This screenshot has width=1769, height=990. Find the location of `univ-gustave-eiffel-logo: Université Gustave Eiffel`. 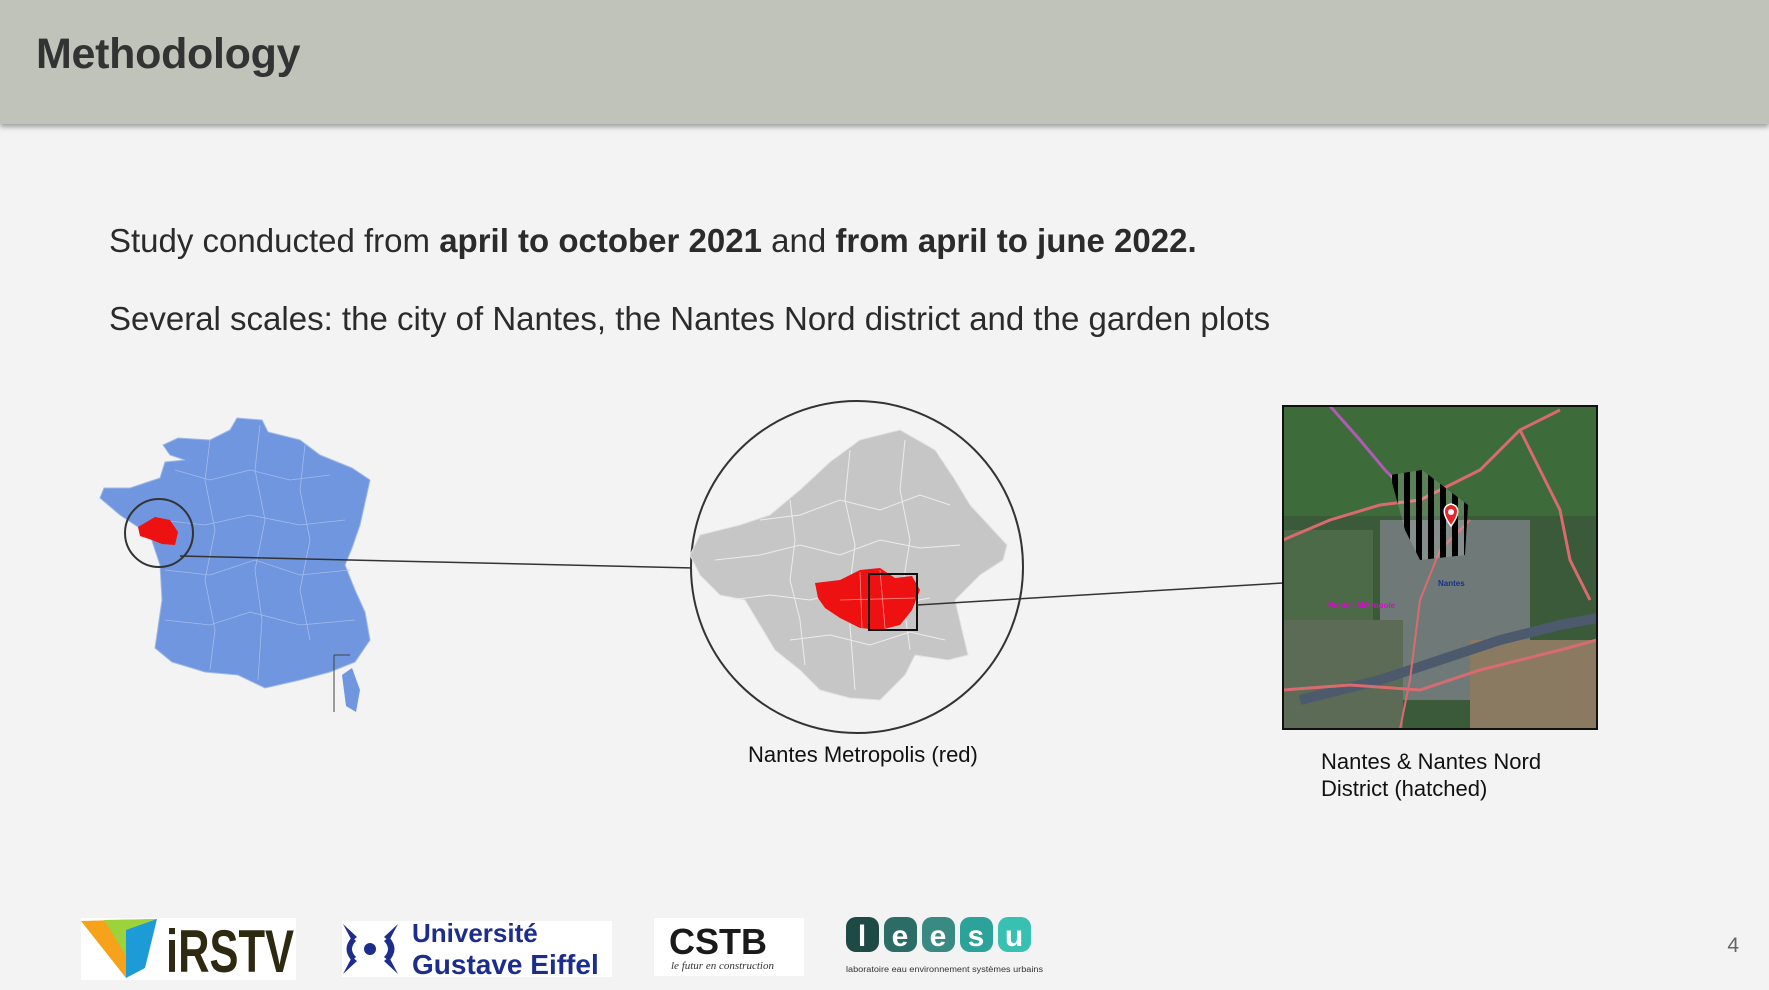

univ-gustave-eiffel-logo: Université Gustave Eiffel is located at coordinates (477, 949).